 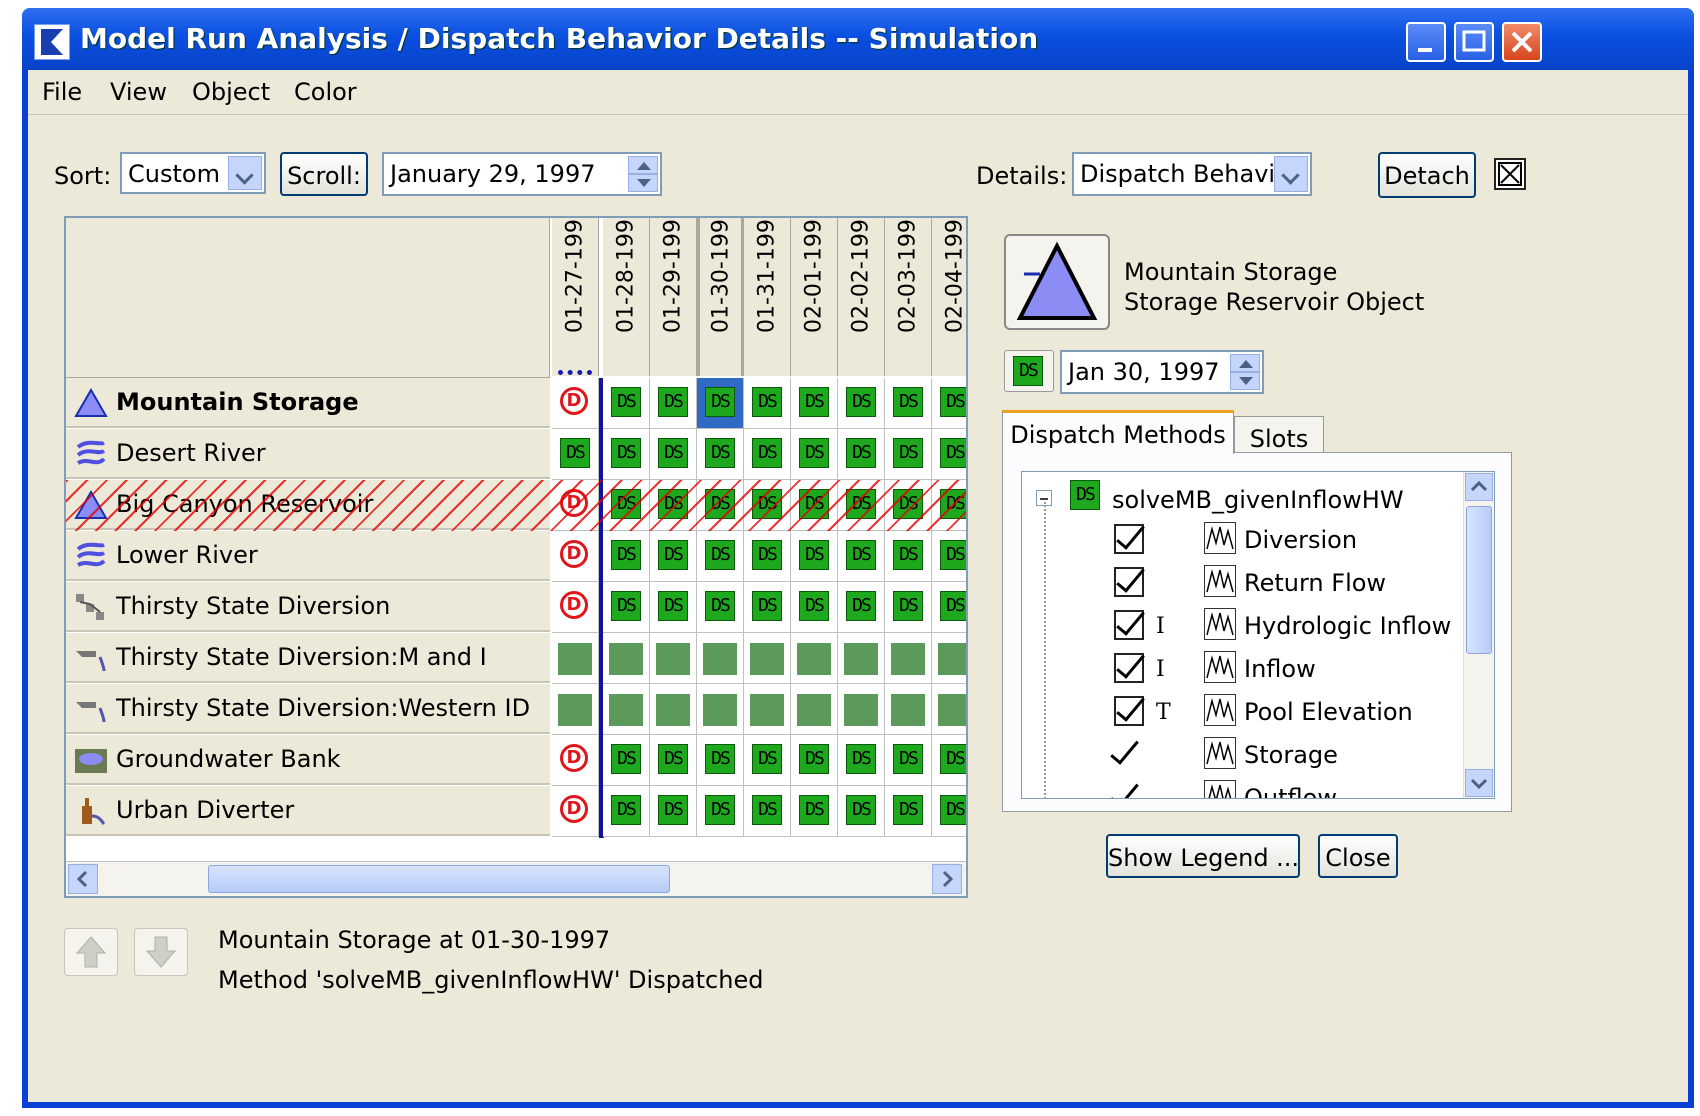 What do you see at coordinates (1162, 372) in the screenshot?
I see `detail-date-spinner: Jan 30, 1997` at bounding box center [1162, 372].